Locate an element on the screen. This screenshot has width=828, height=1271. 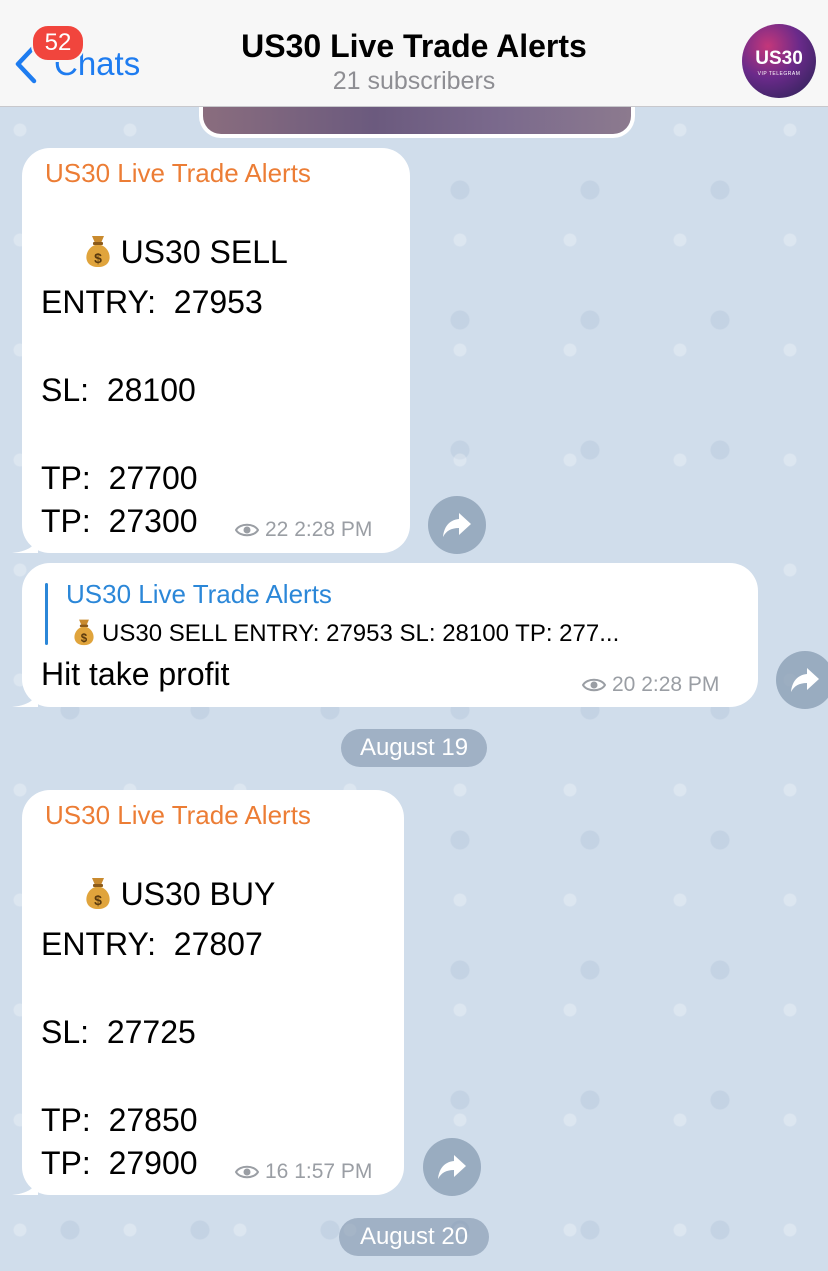
avatar-subtext: VIP TELEGRAM is located at coordinates (779, 74).